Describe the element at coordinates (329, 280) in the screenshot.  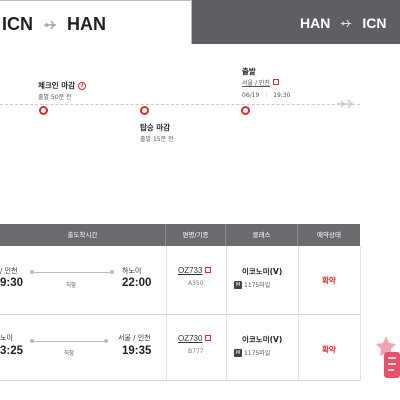
I see `row1-status: 확약` at that location.